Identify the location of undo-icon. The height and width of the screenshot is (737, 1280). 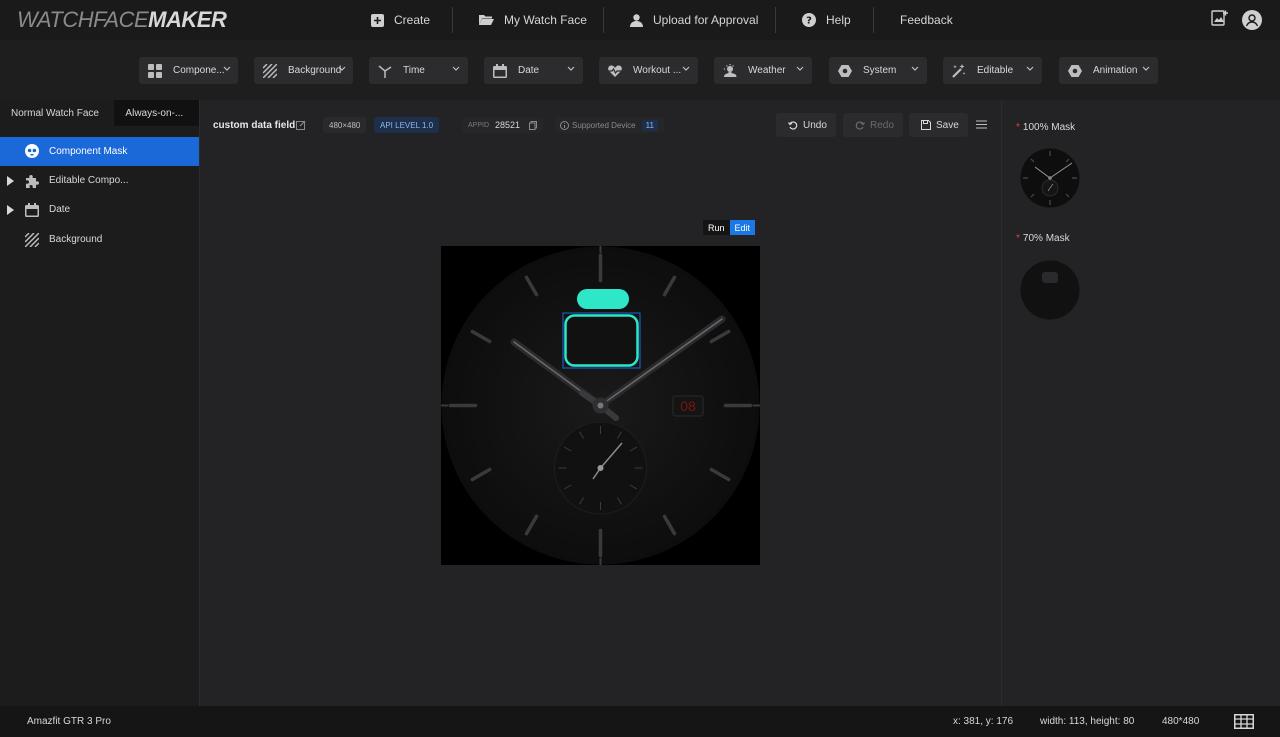
(793, 125).